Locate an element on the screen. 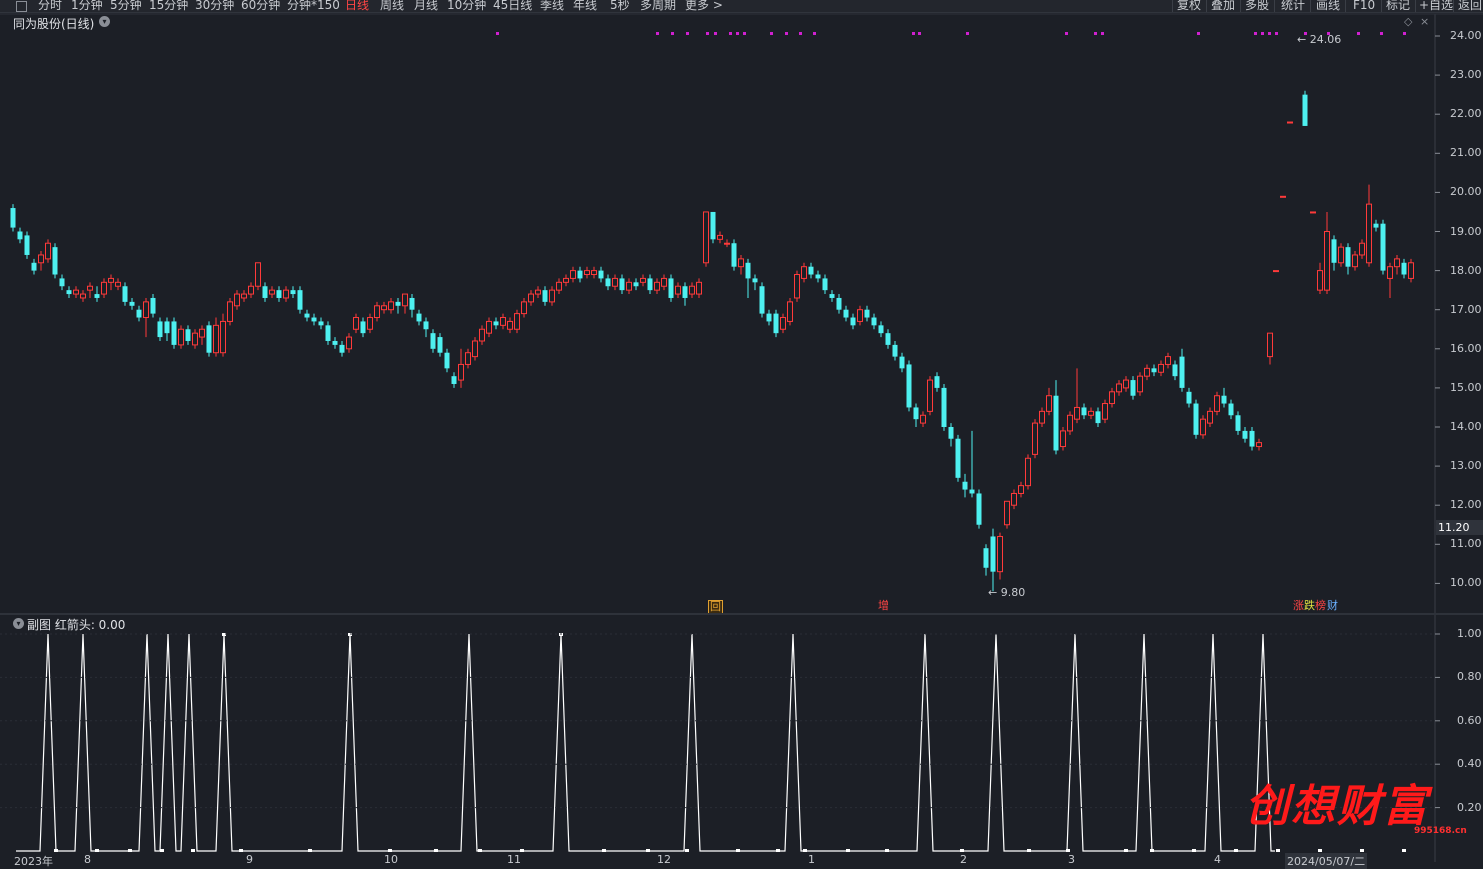  event-tag-cai: 财 is located at coordinates (1332, 606).